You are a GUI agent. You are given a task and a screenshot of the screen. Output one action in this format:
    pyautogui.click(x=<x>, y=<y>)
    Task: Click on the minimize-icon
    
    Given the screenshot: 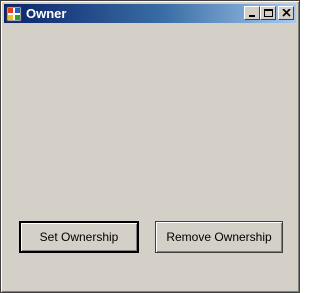 What is the action you would take?
    pyautogui.click(x=252, y=16)
    